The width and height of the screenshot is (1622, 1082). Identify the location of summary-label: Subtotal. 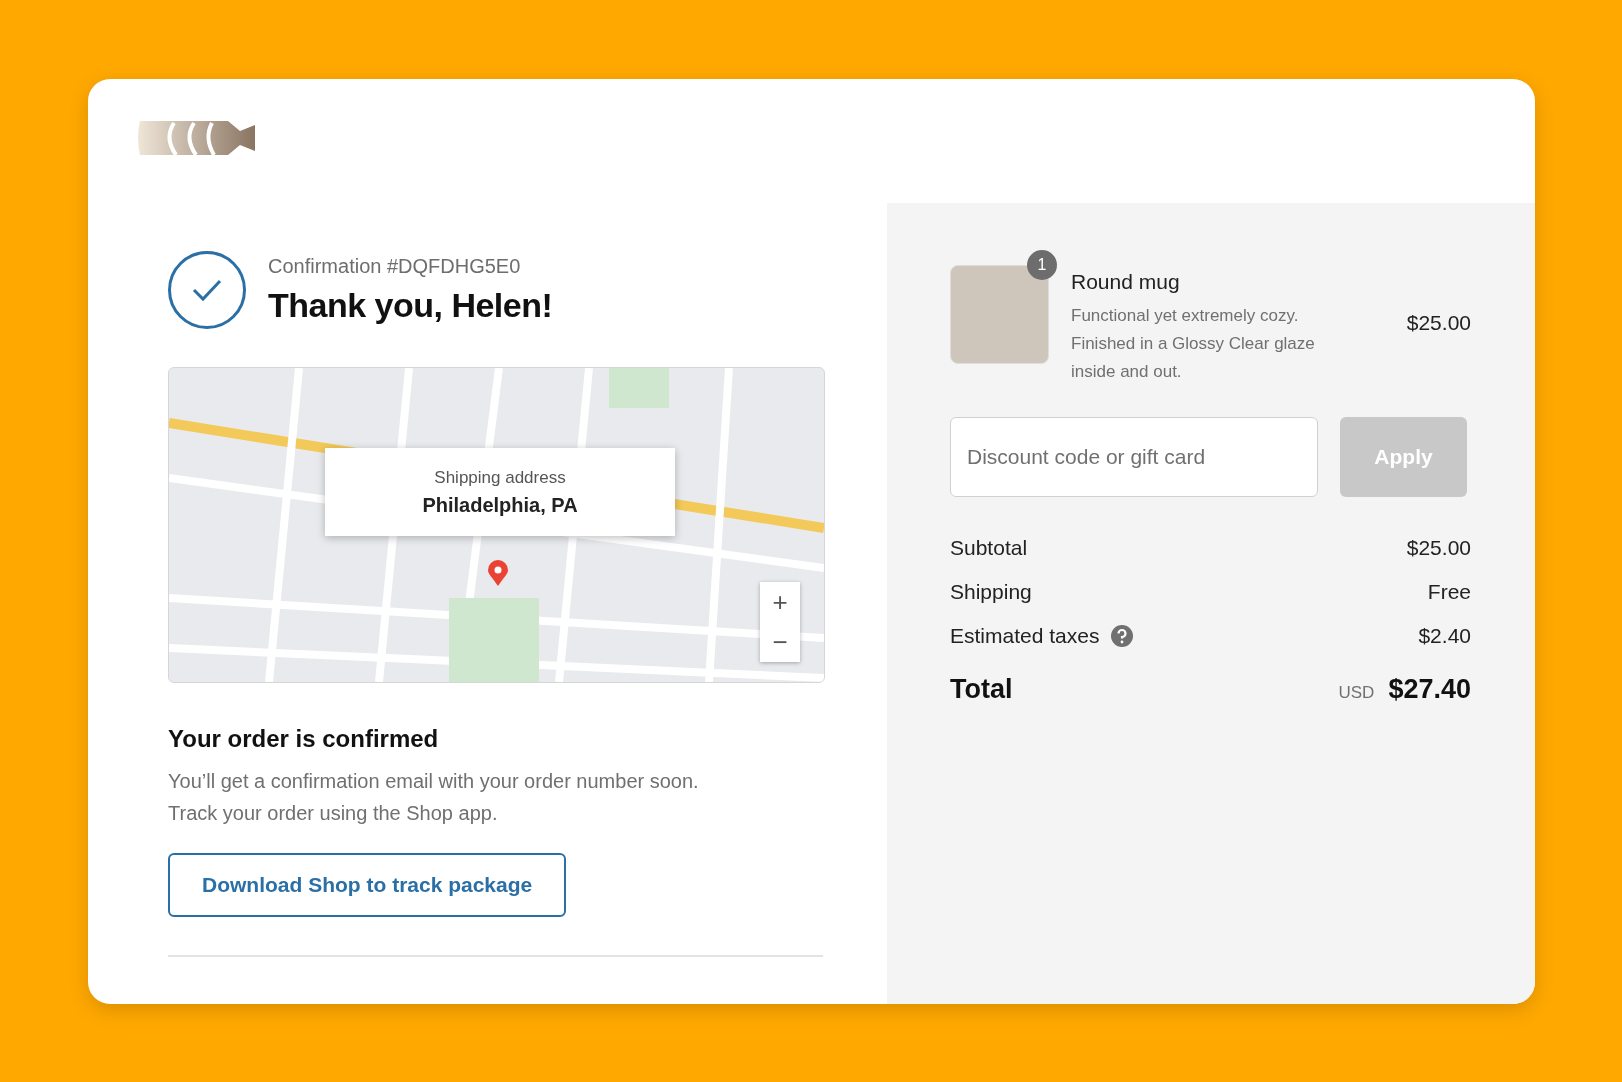
(989, 548).